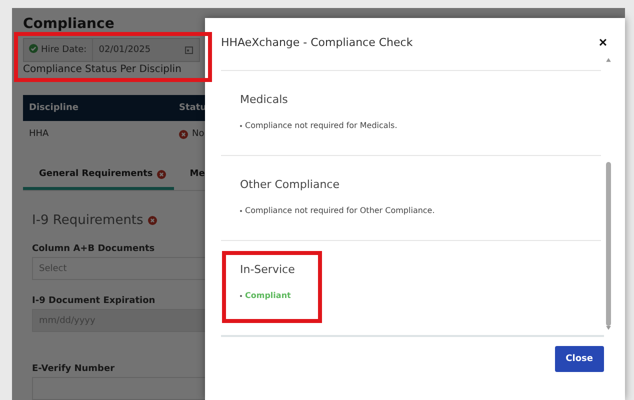 This screenshot has height=400, width=634. What do you see at coordinates (102, 69) in the screenshot?
I see `section-heading: Compliance Status Per Disciplin` at bounding box center [102, 69].